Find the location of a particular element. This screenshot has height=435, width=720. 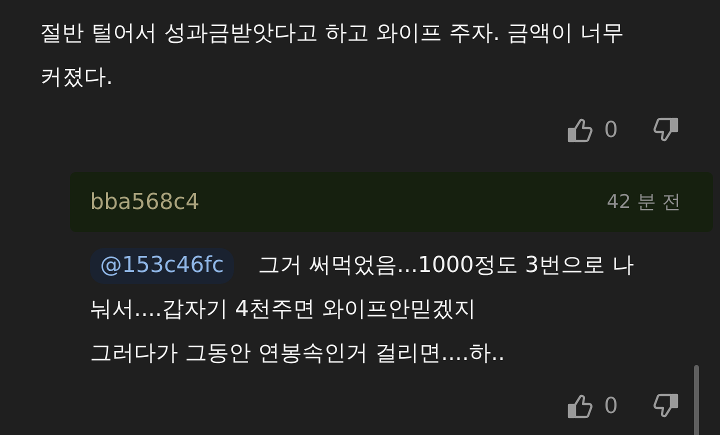

comment-text: 절반 털어서 성과금받앗다고 하고 와이프 주자. 금액이 너무 커졌다. is located at coordinates (332, 56).